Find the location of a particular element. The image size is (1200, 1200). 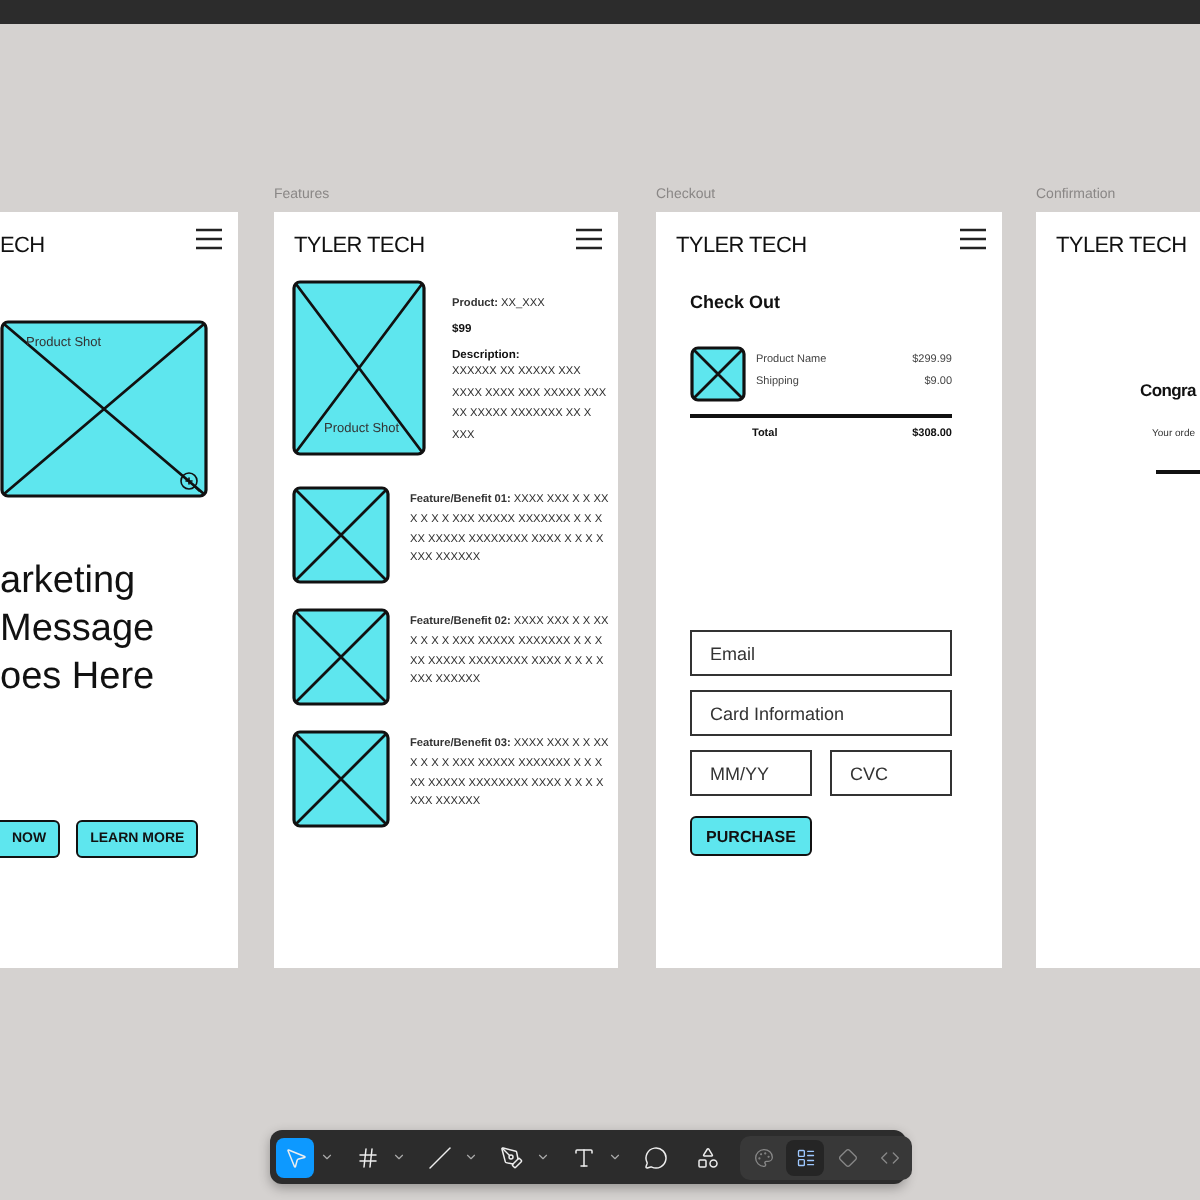

diamond-icon is located at coordinates (847, 1157).